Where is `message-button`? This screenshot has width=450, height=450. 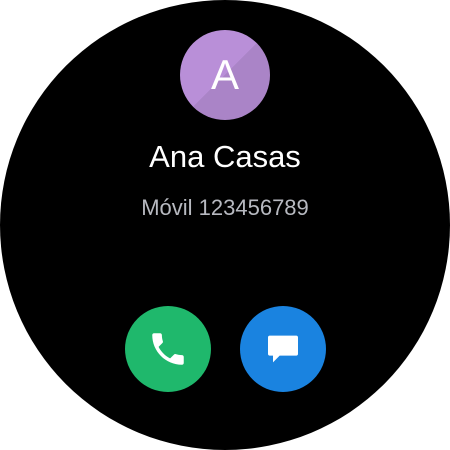 message-button is located at coordinates (283, 349).